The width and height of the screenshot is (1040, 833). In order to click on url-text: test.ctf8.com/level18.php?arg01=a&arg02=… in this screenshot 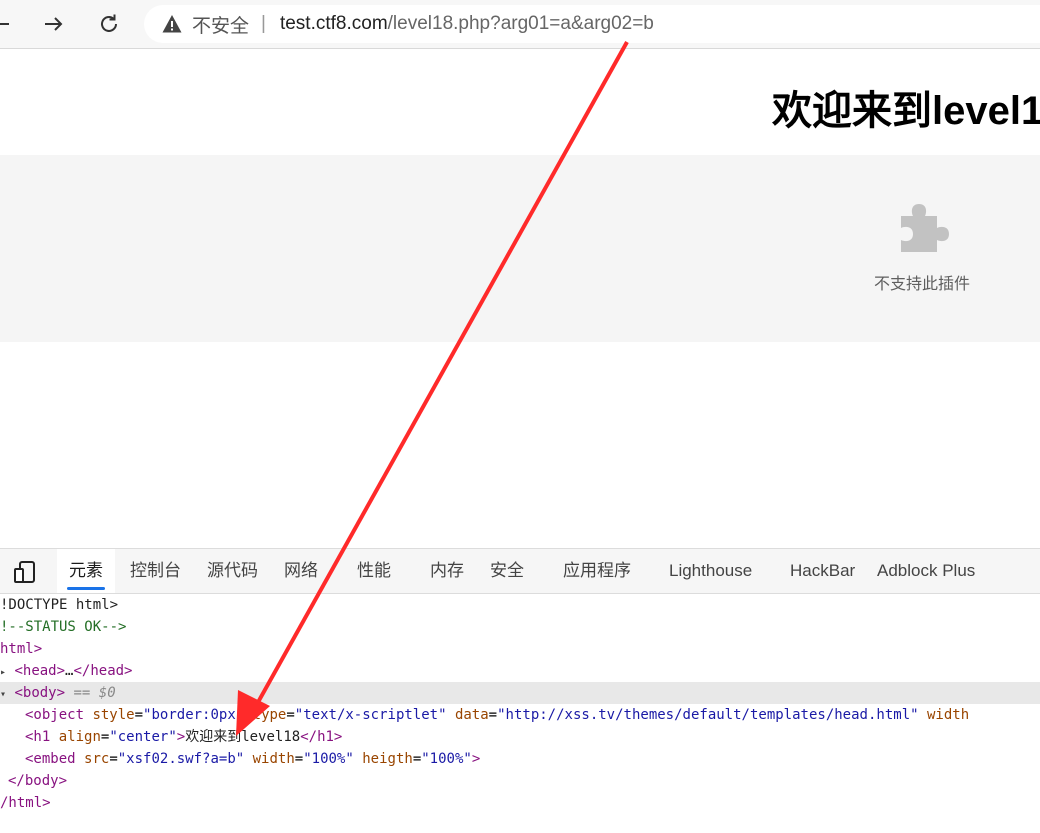, I will do `click(467, 24)`.